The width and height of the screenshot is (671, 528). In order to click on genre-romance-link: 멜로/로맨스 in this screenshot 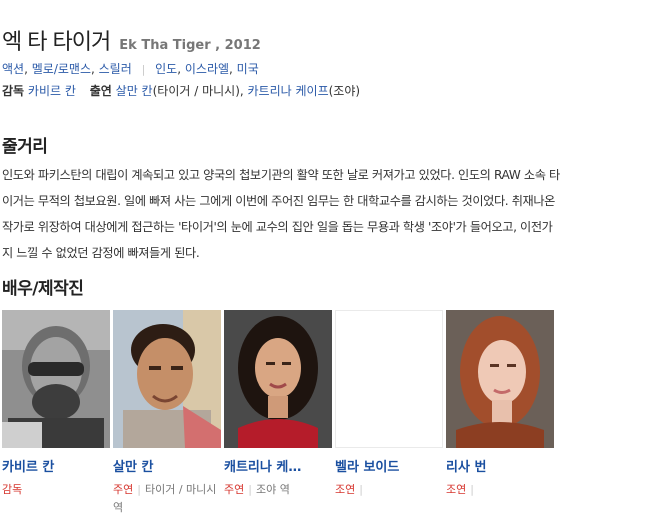, I will do `click(61, 69)`.